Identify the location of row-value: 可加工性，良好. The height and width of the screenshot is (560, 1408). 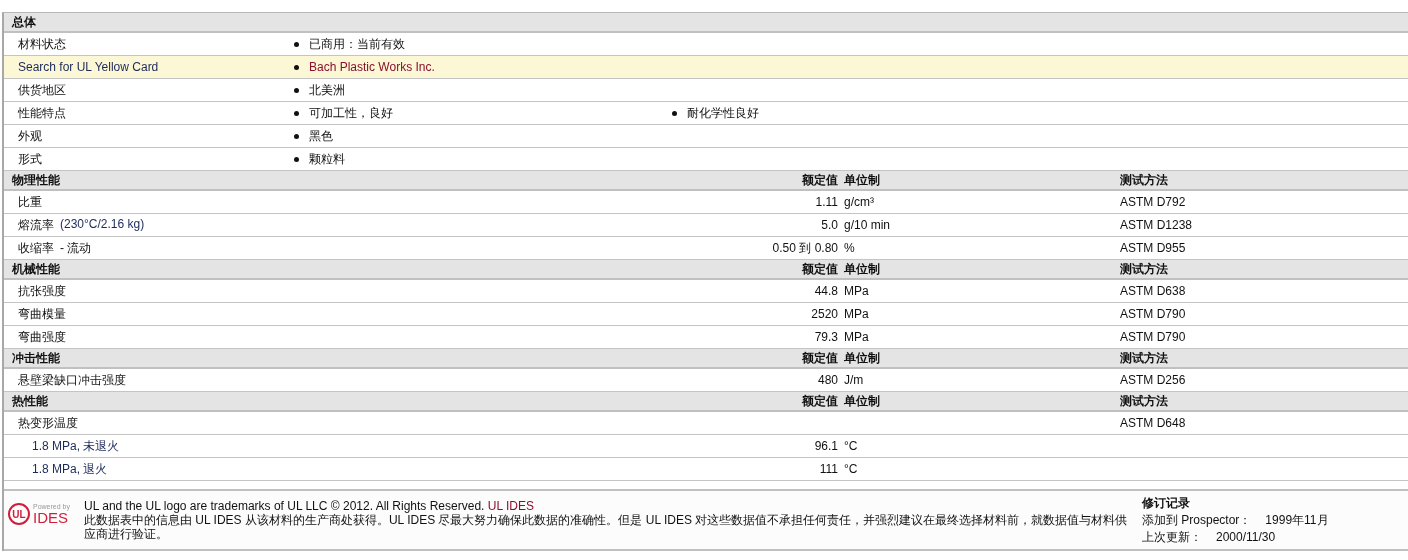
(351, 113).